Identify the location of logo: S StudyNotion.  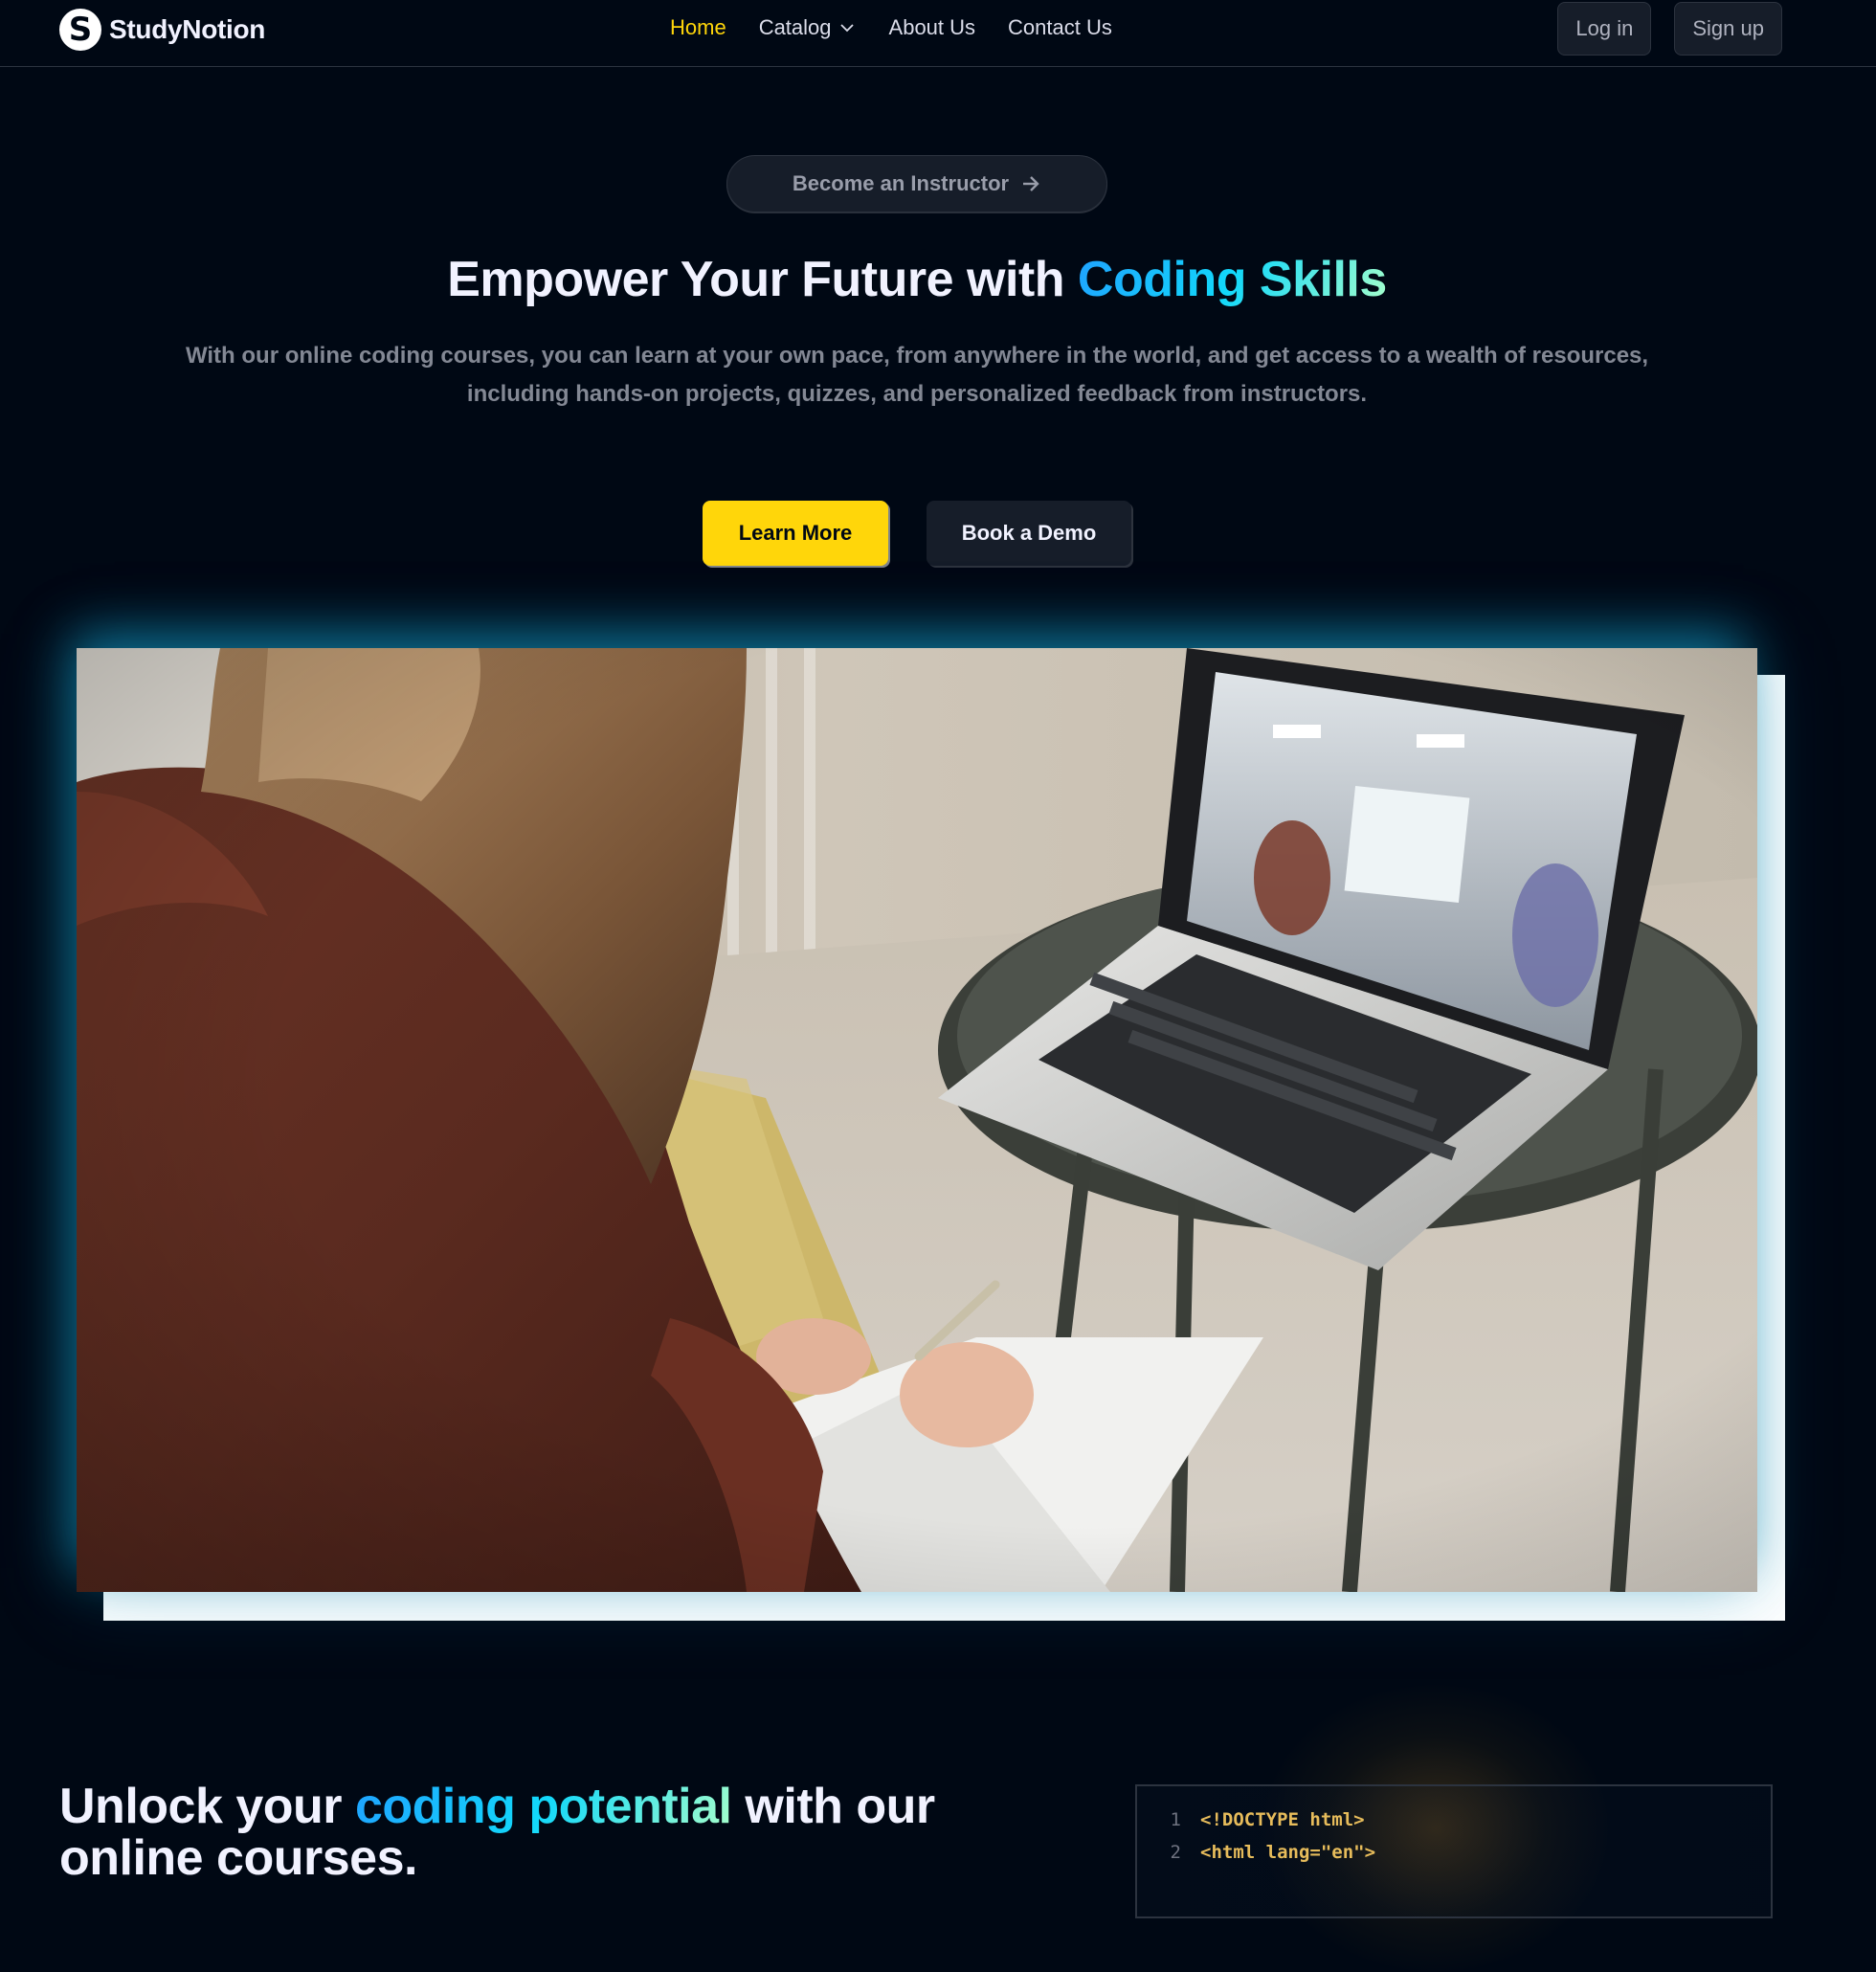
(162, 30).